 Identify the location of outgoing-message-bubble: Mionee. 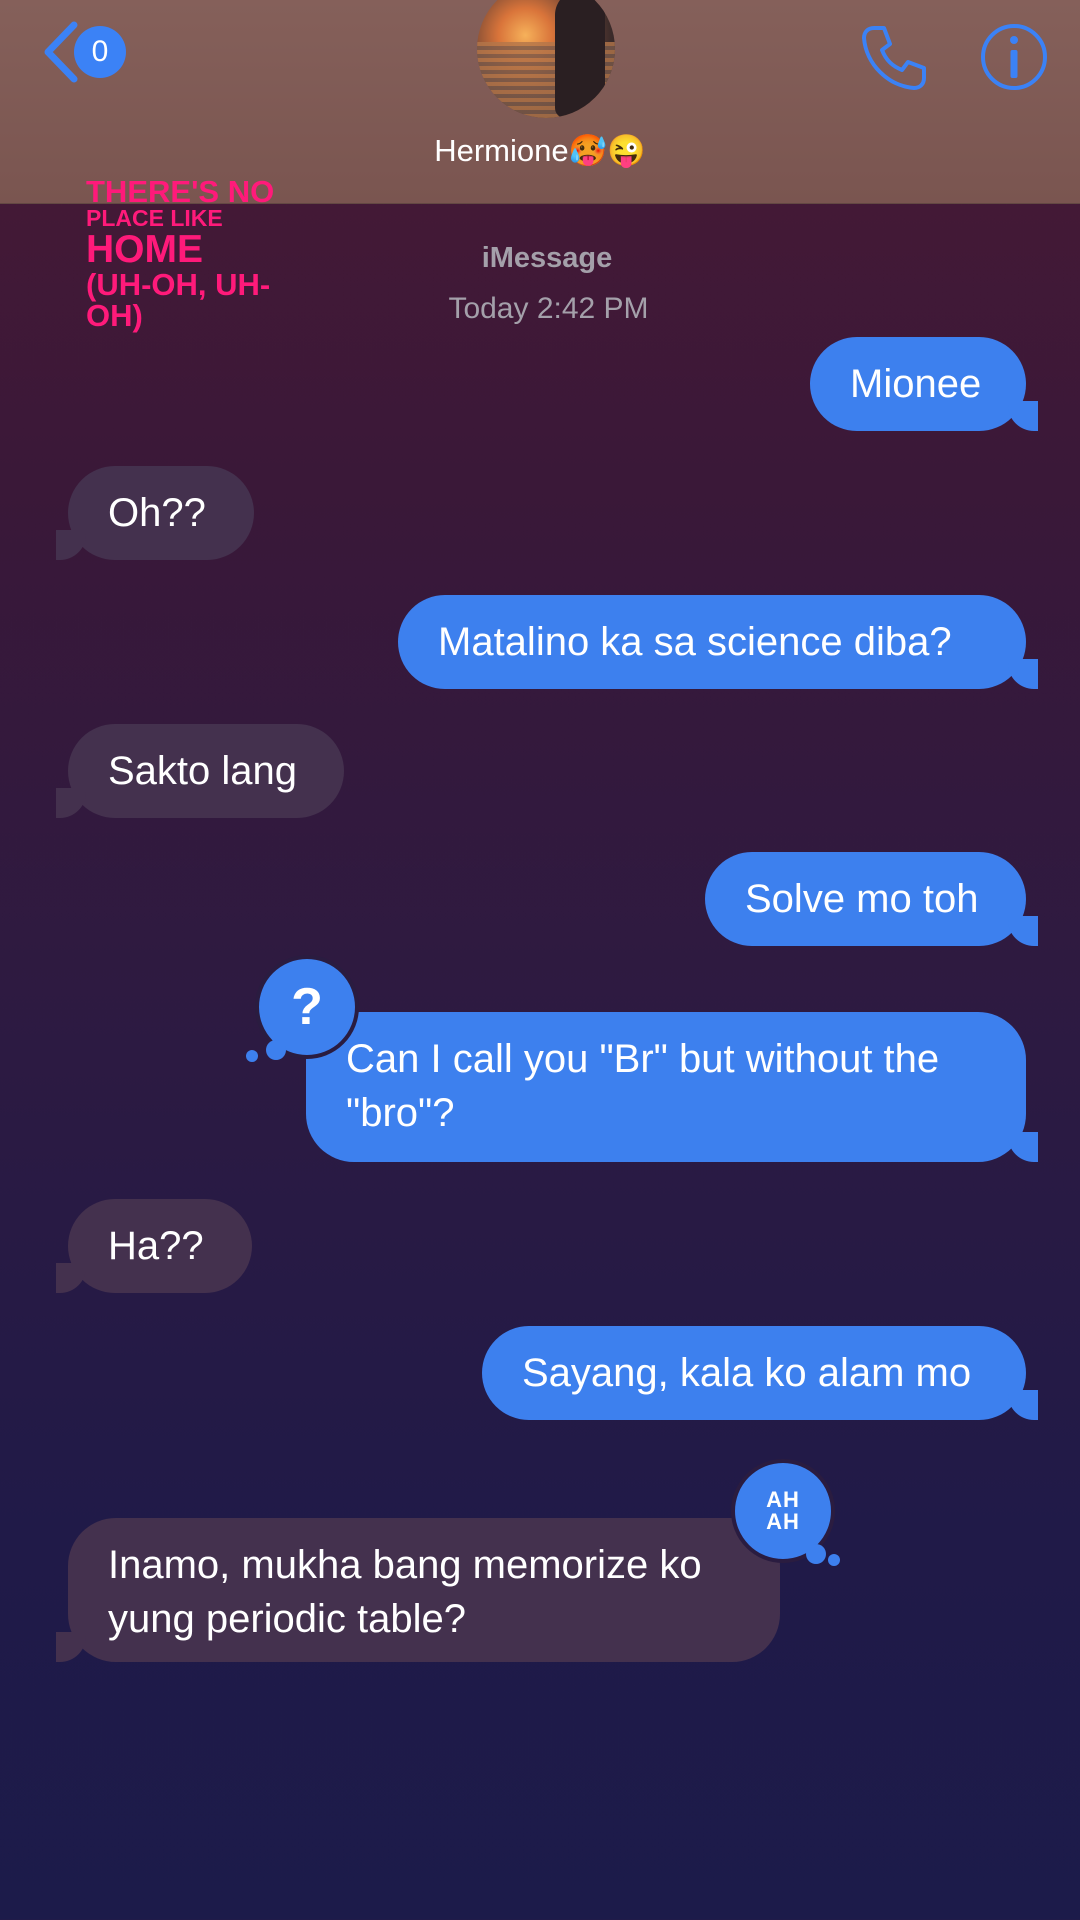
(924, 384).